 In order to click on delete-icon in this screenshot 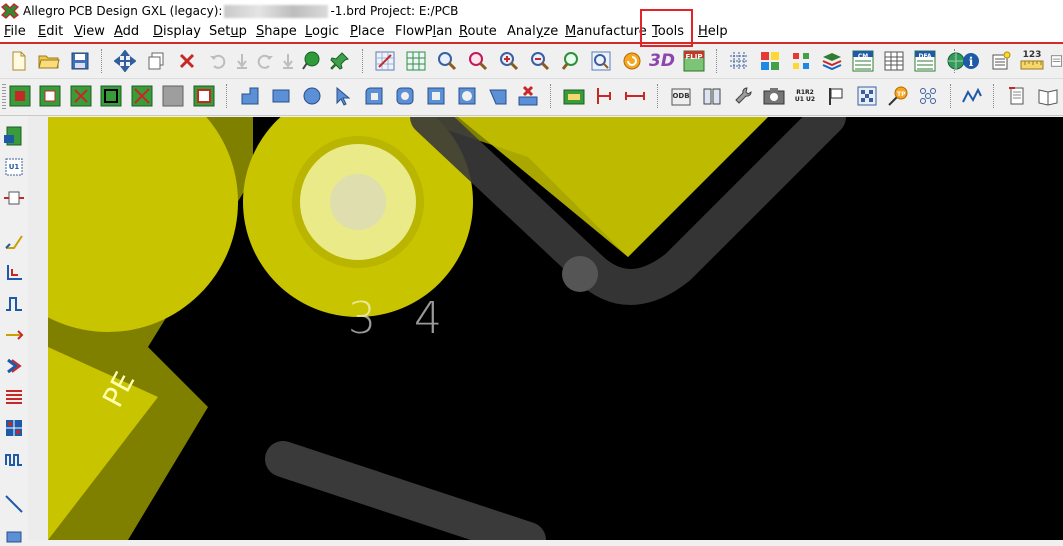, I will do `click(187, 61)`.